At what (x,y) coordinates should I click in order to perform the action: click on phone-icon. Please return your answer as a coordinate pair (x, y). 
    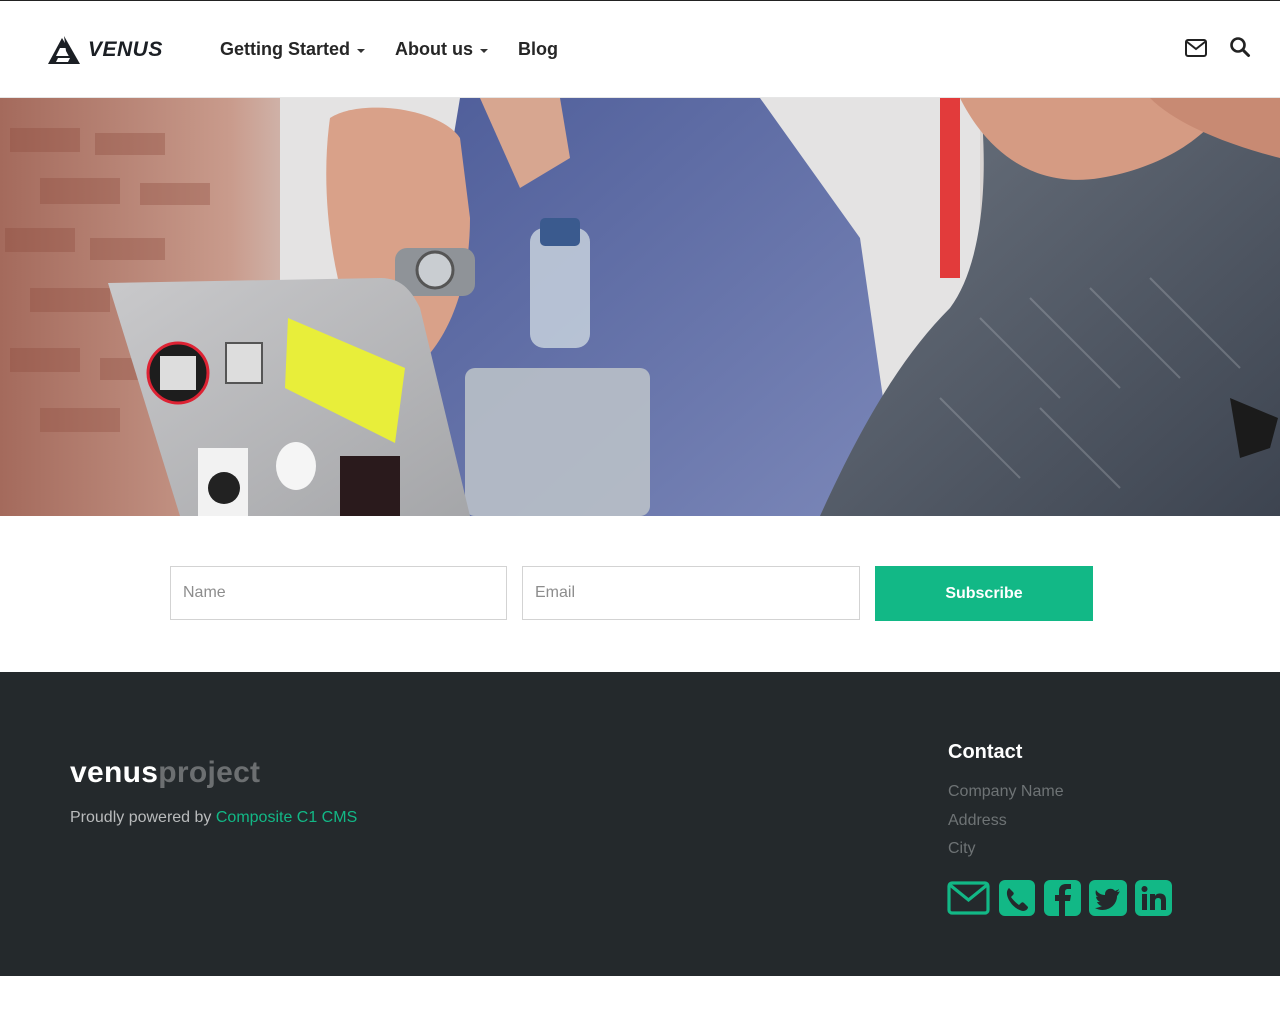
    Looking at the image, I should click on (1017, 898).